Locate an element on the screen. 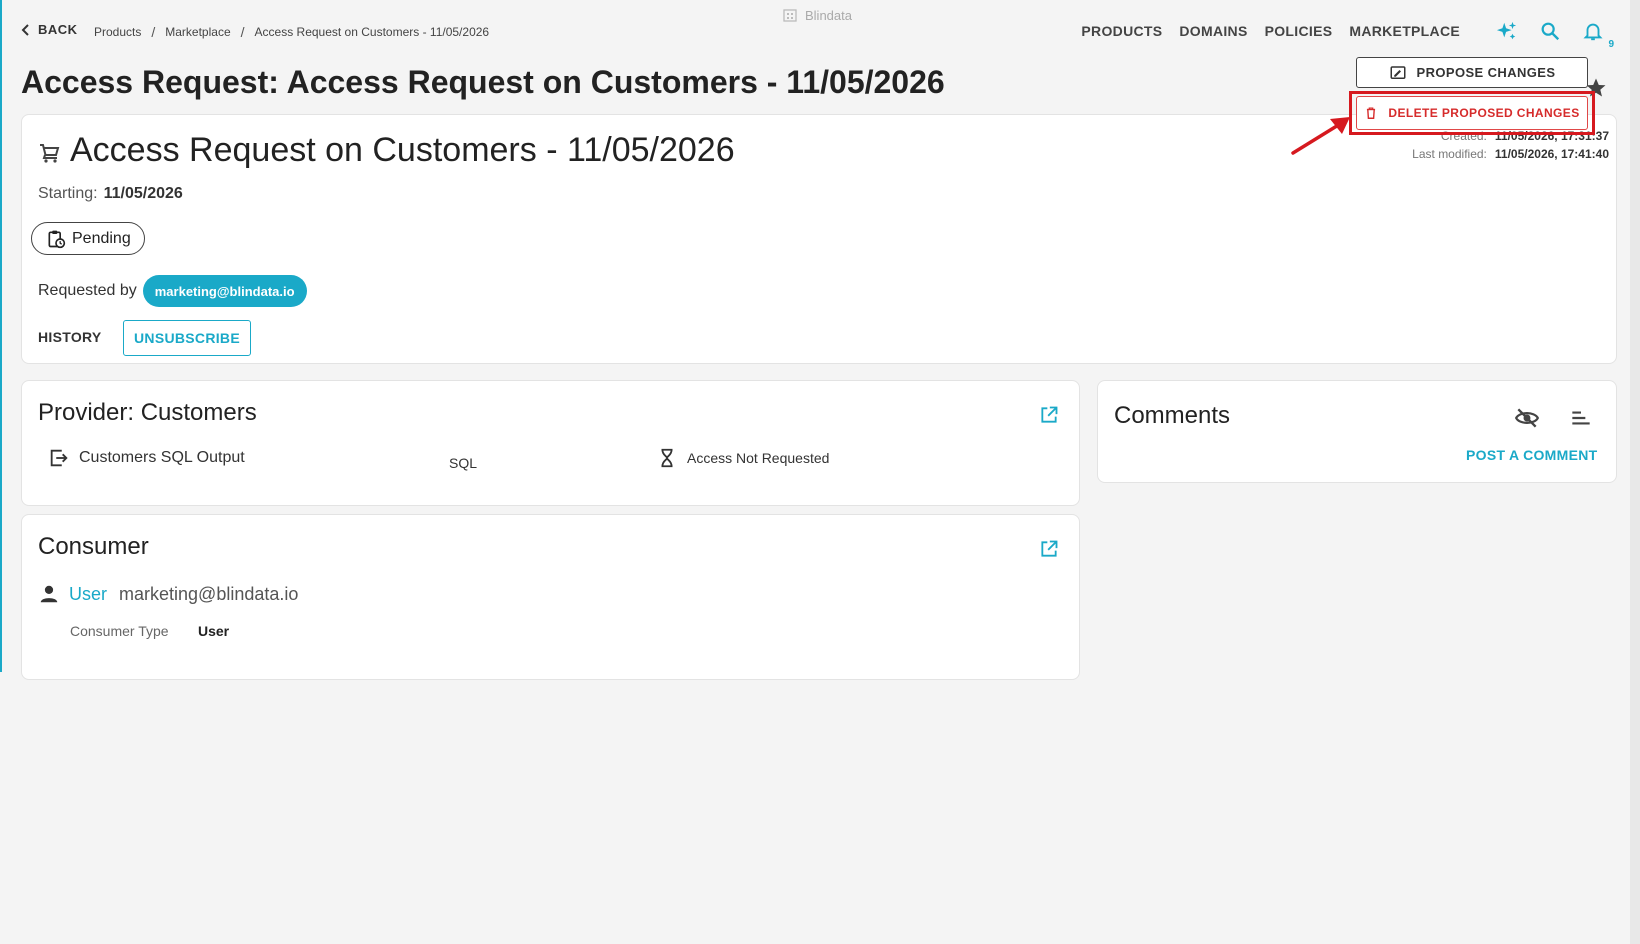  breadcrumb-marketplace: Marketplace is located at coordinates (197, 32).